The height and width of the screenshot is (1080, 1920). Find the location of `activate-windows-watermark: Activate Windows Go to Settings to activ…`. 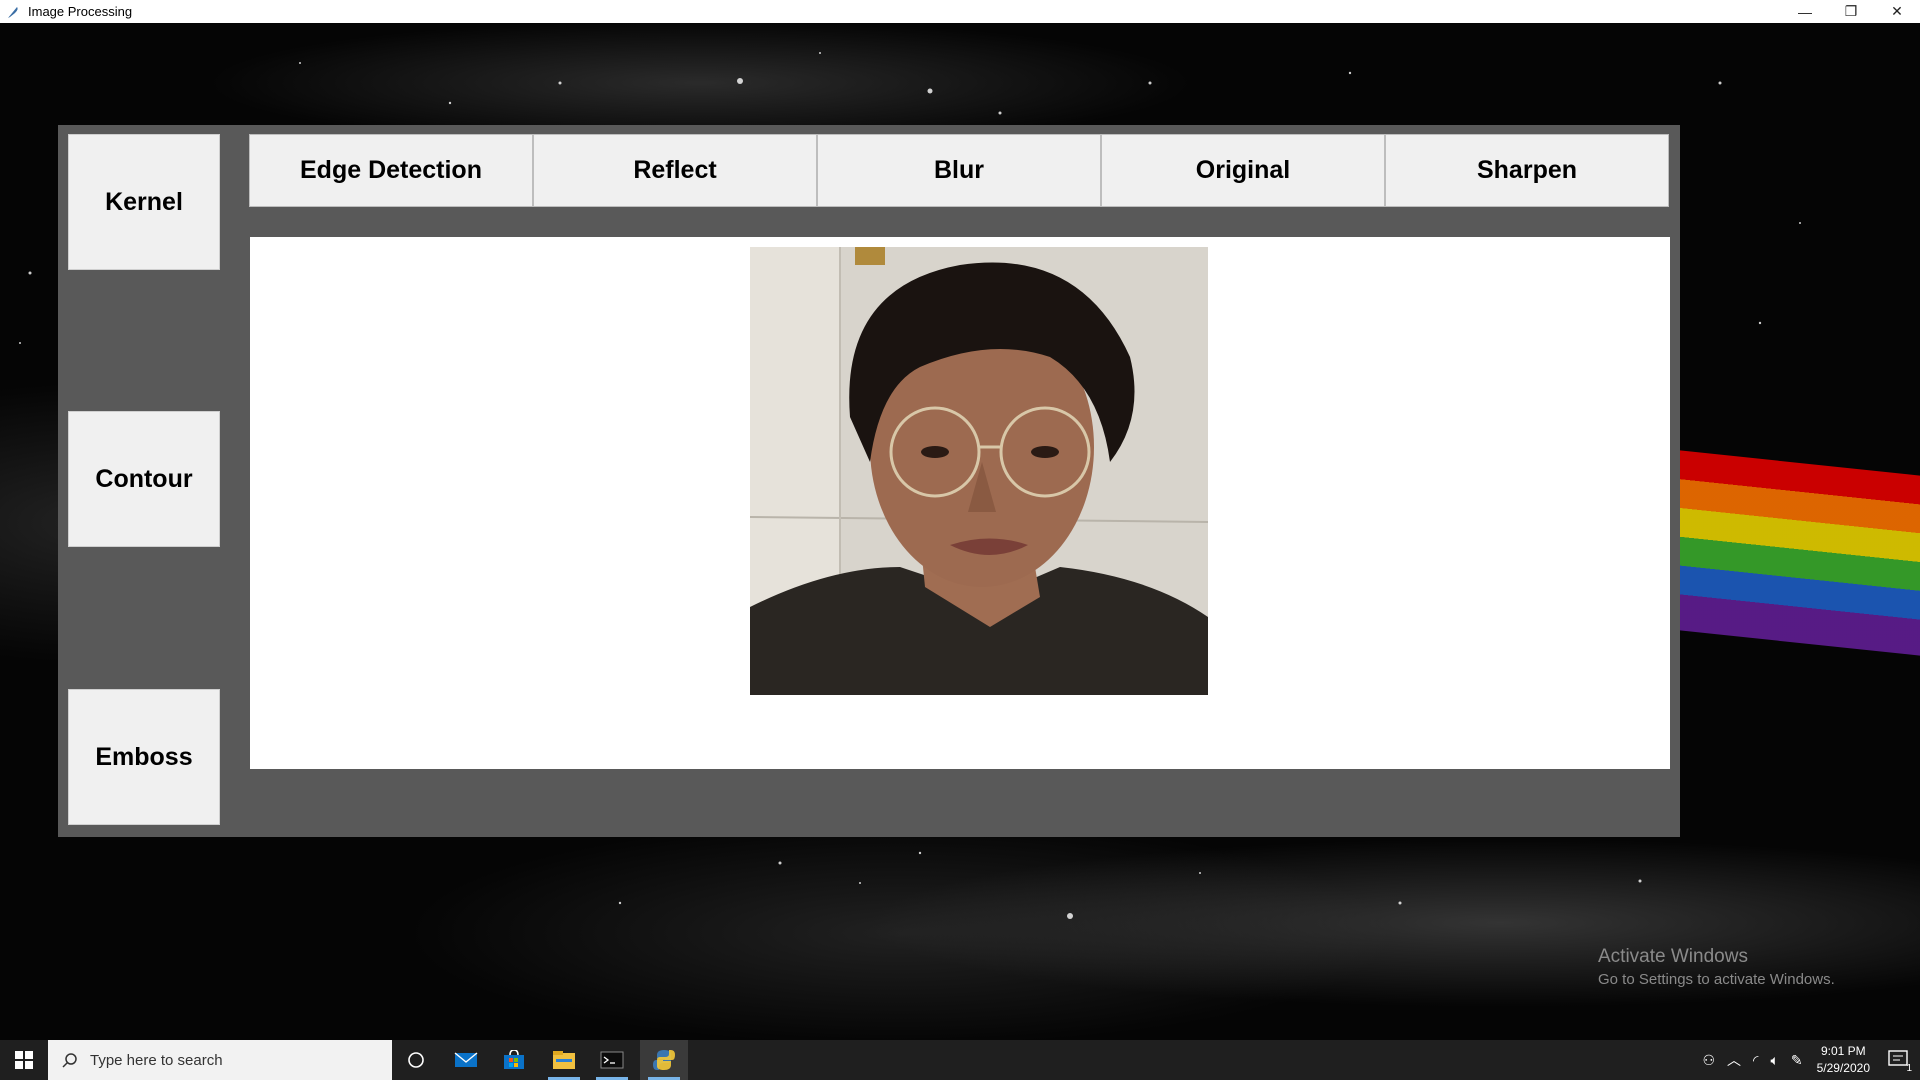

activate-windows-watermark: Activate Windows Go to Settings to activ… is located at coordinates (1716, 967).